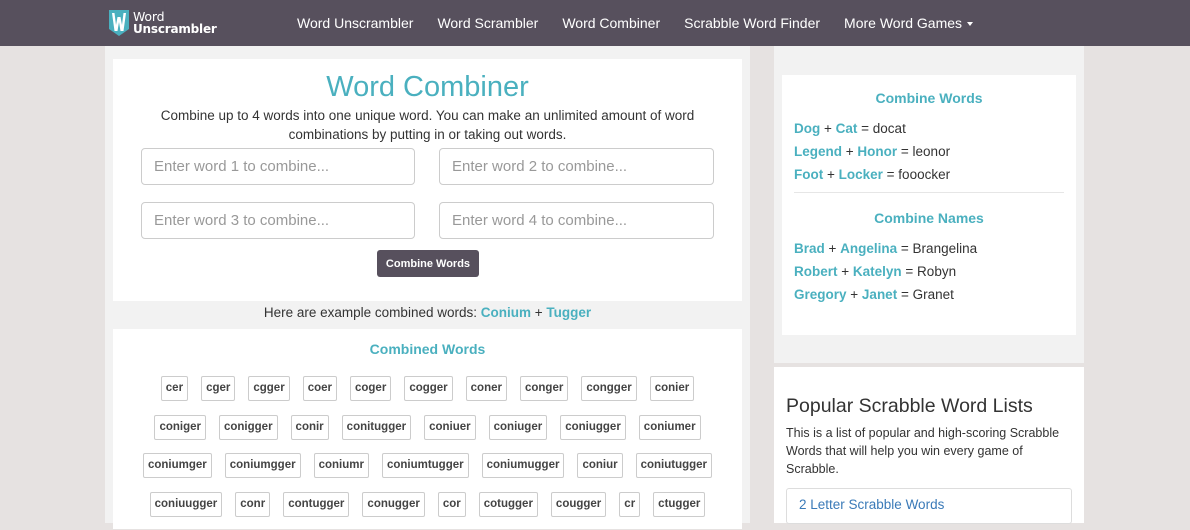  What do you see at coordinates (175, 22) in the screenshot?
I see `brand-name: Word Unscrambler` at bounding box center [175, 22].